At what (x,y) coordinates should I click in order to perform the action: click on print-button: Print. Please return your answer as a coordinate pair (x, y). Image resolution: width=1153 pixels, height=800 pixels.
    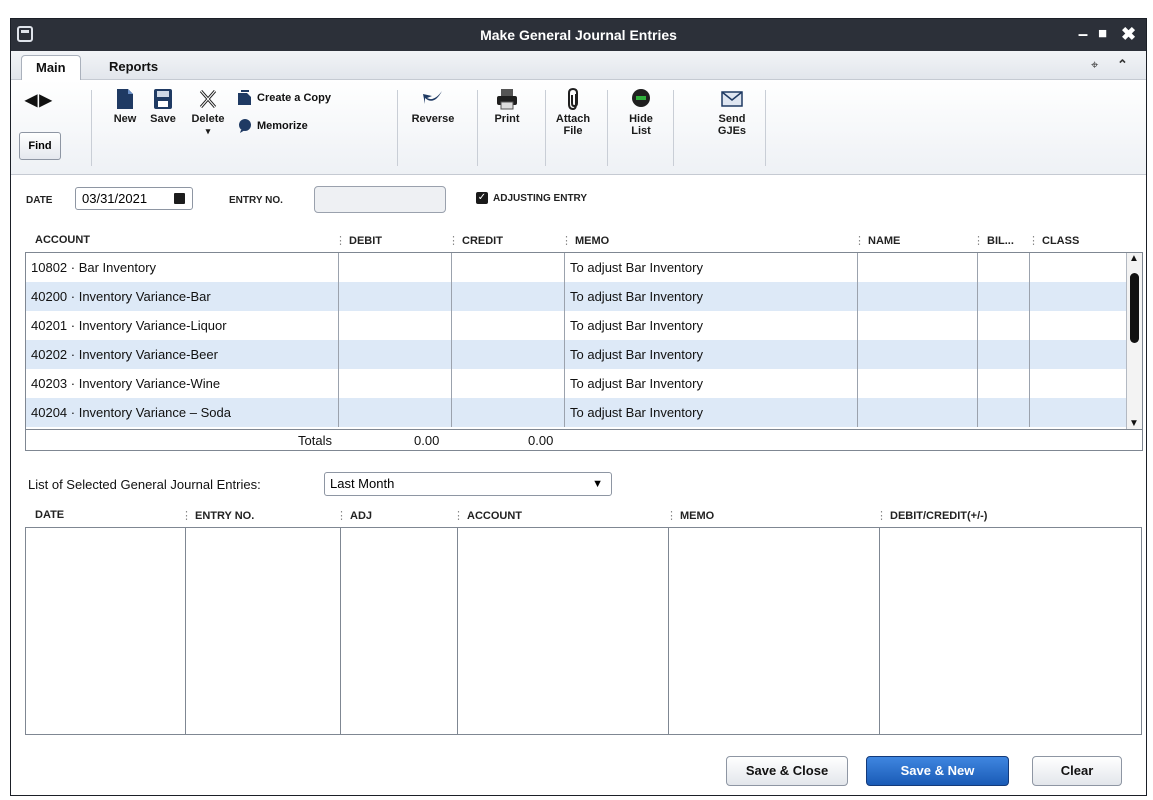
    Looking at the image, I should click on (507, 106).